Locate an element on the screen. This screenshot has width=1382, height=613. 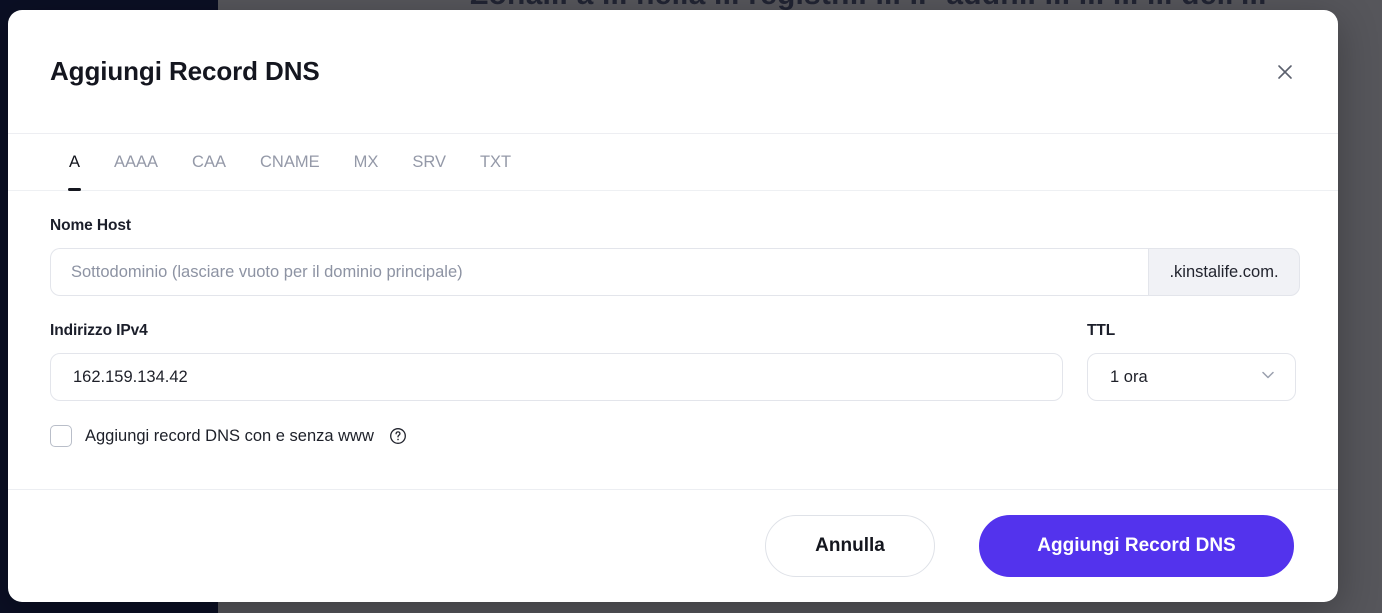
close-icon is located at coordinates (1285, 72).